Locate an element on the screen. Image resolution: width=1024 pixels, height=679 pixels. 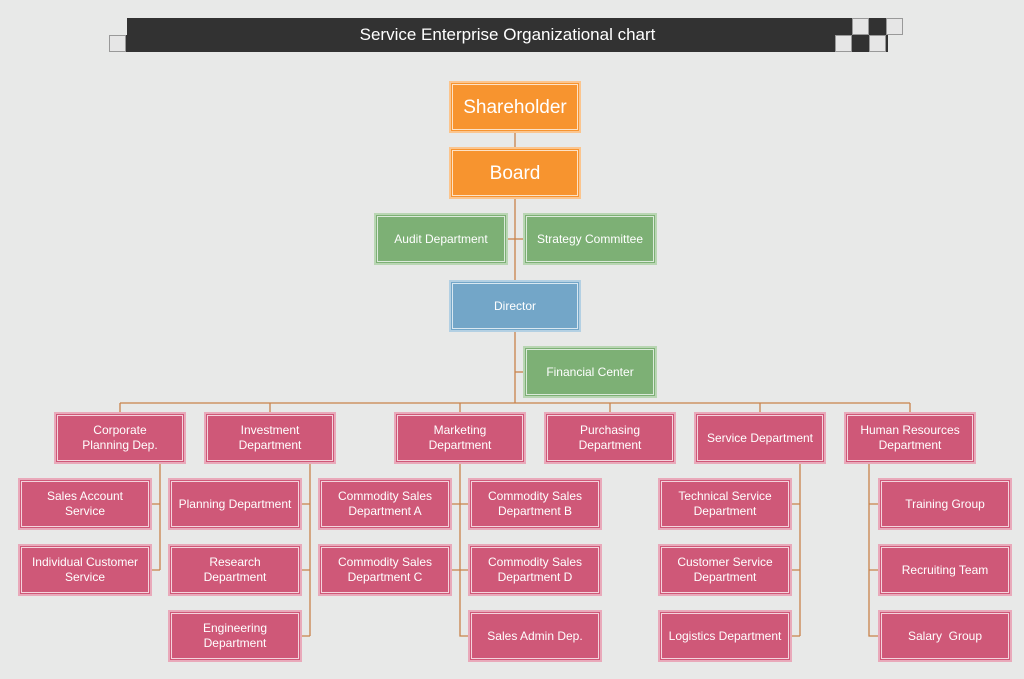
connector-drops is located at coordinates (515, 407).